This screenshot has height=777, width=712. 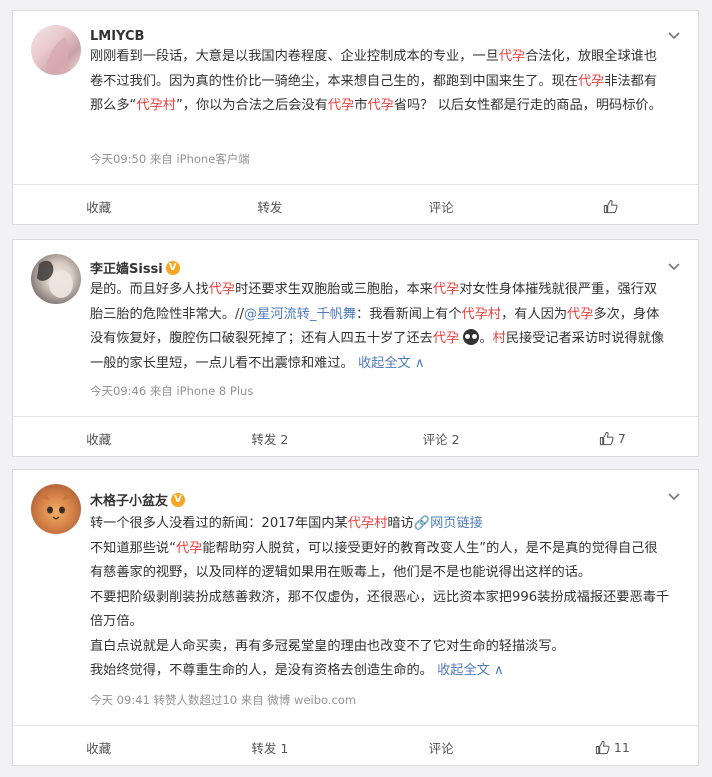 I want to click on text-segment: 市, so click(x=361, y=105).